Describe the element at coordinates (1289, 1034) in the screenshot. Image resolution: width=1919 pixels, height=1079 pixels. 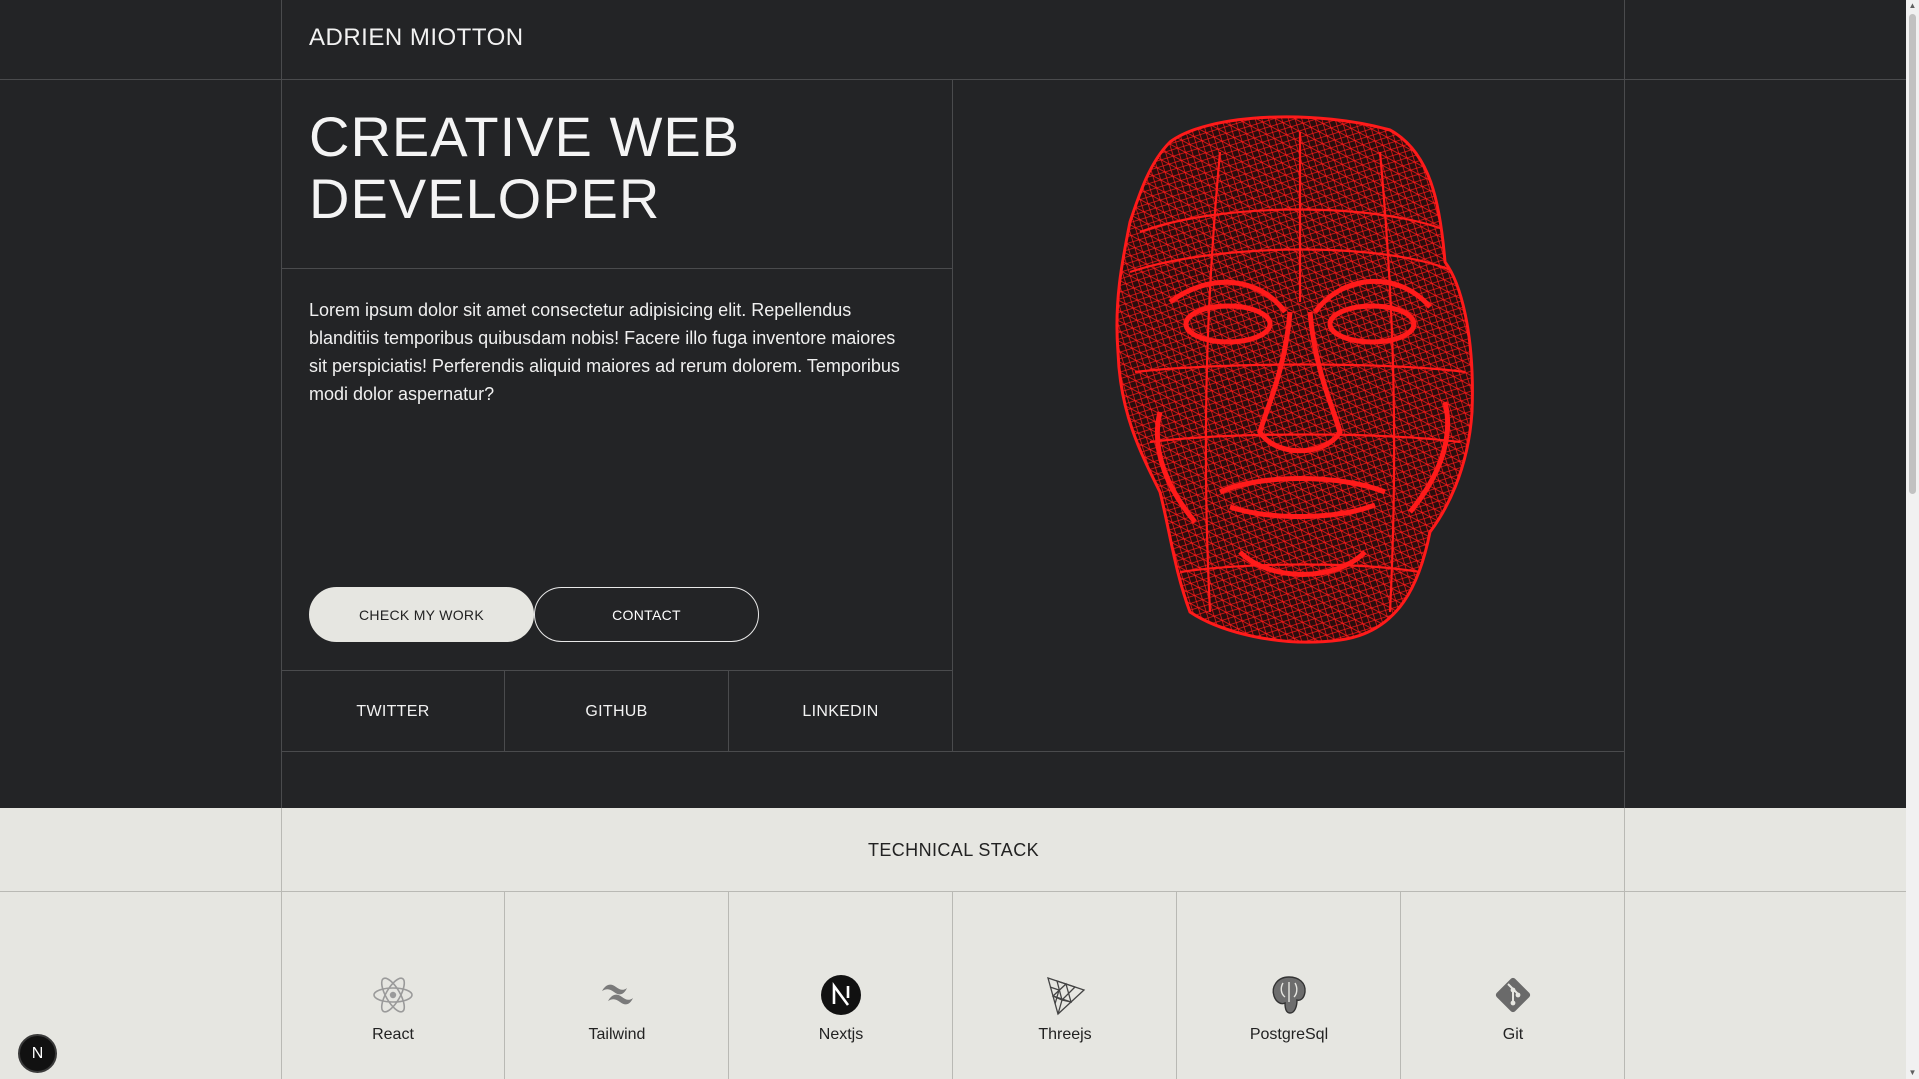
I see `tech-label: PostgreSql` at that location.